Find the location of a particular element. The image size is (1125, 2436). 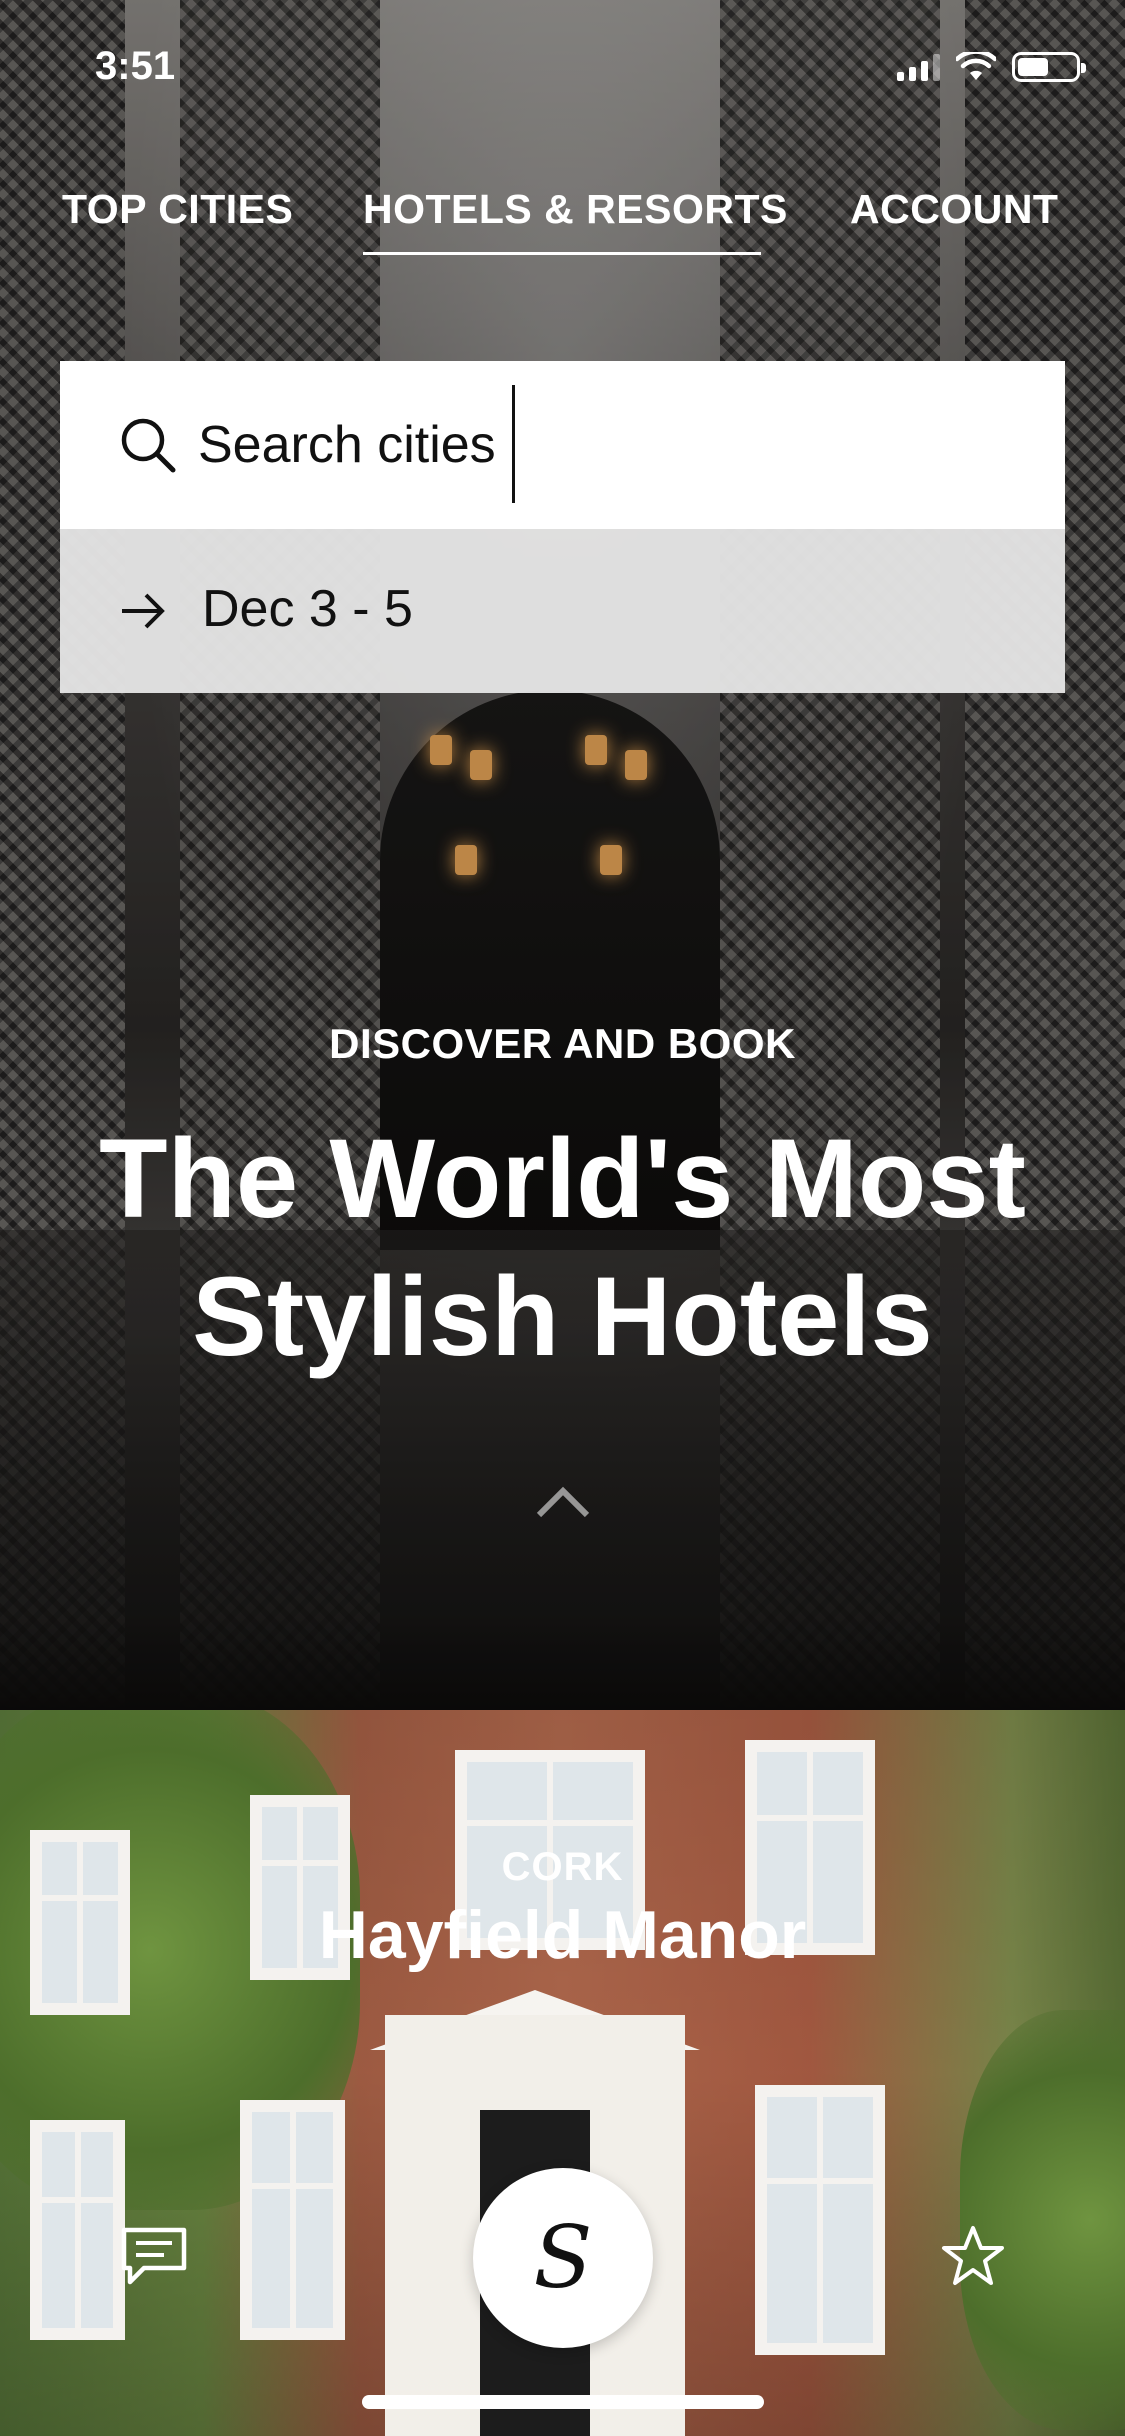

hotel-city: CORK is located at coordinates (562, 1867).